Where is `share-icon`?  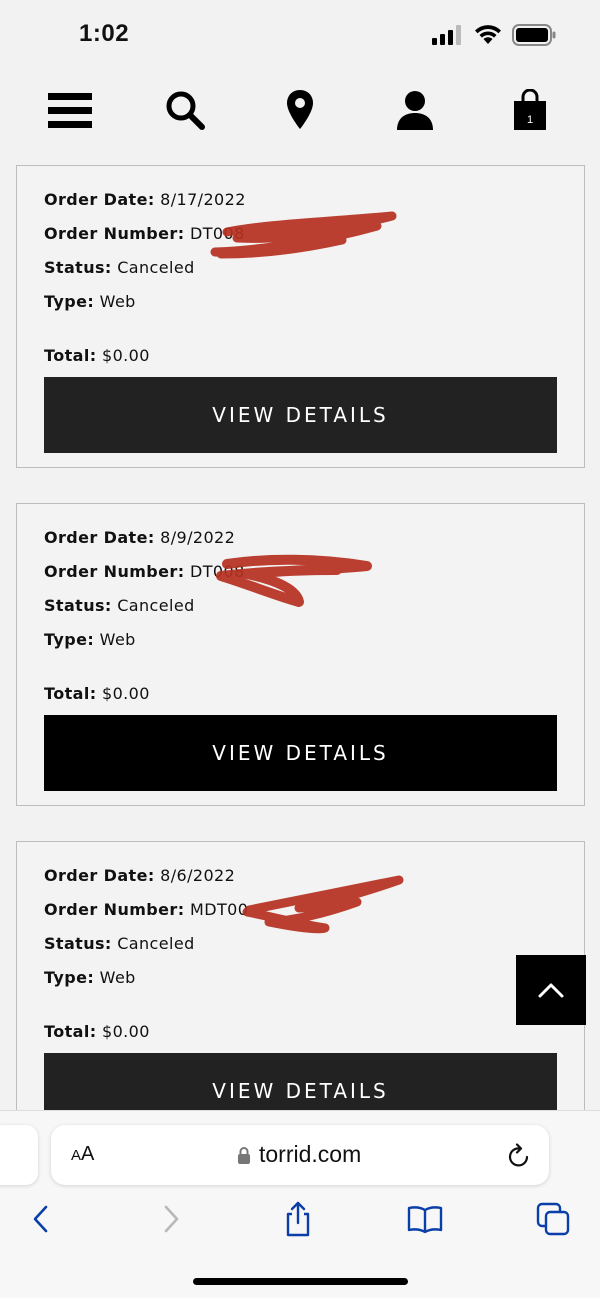 share-icon is located at coordinates (298, 1219).